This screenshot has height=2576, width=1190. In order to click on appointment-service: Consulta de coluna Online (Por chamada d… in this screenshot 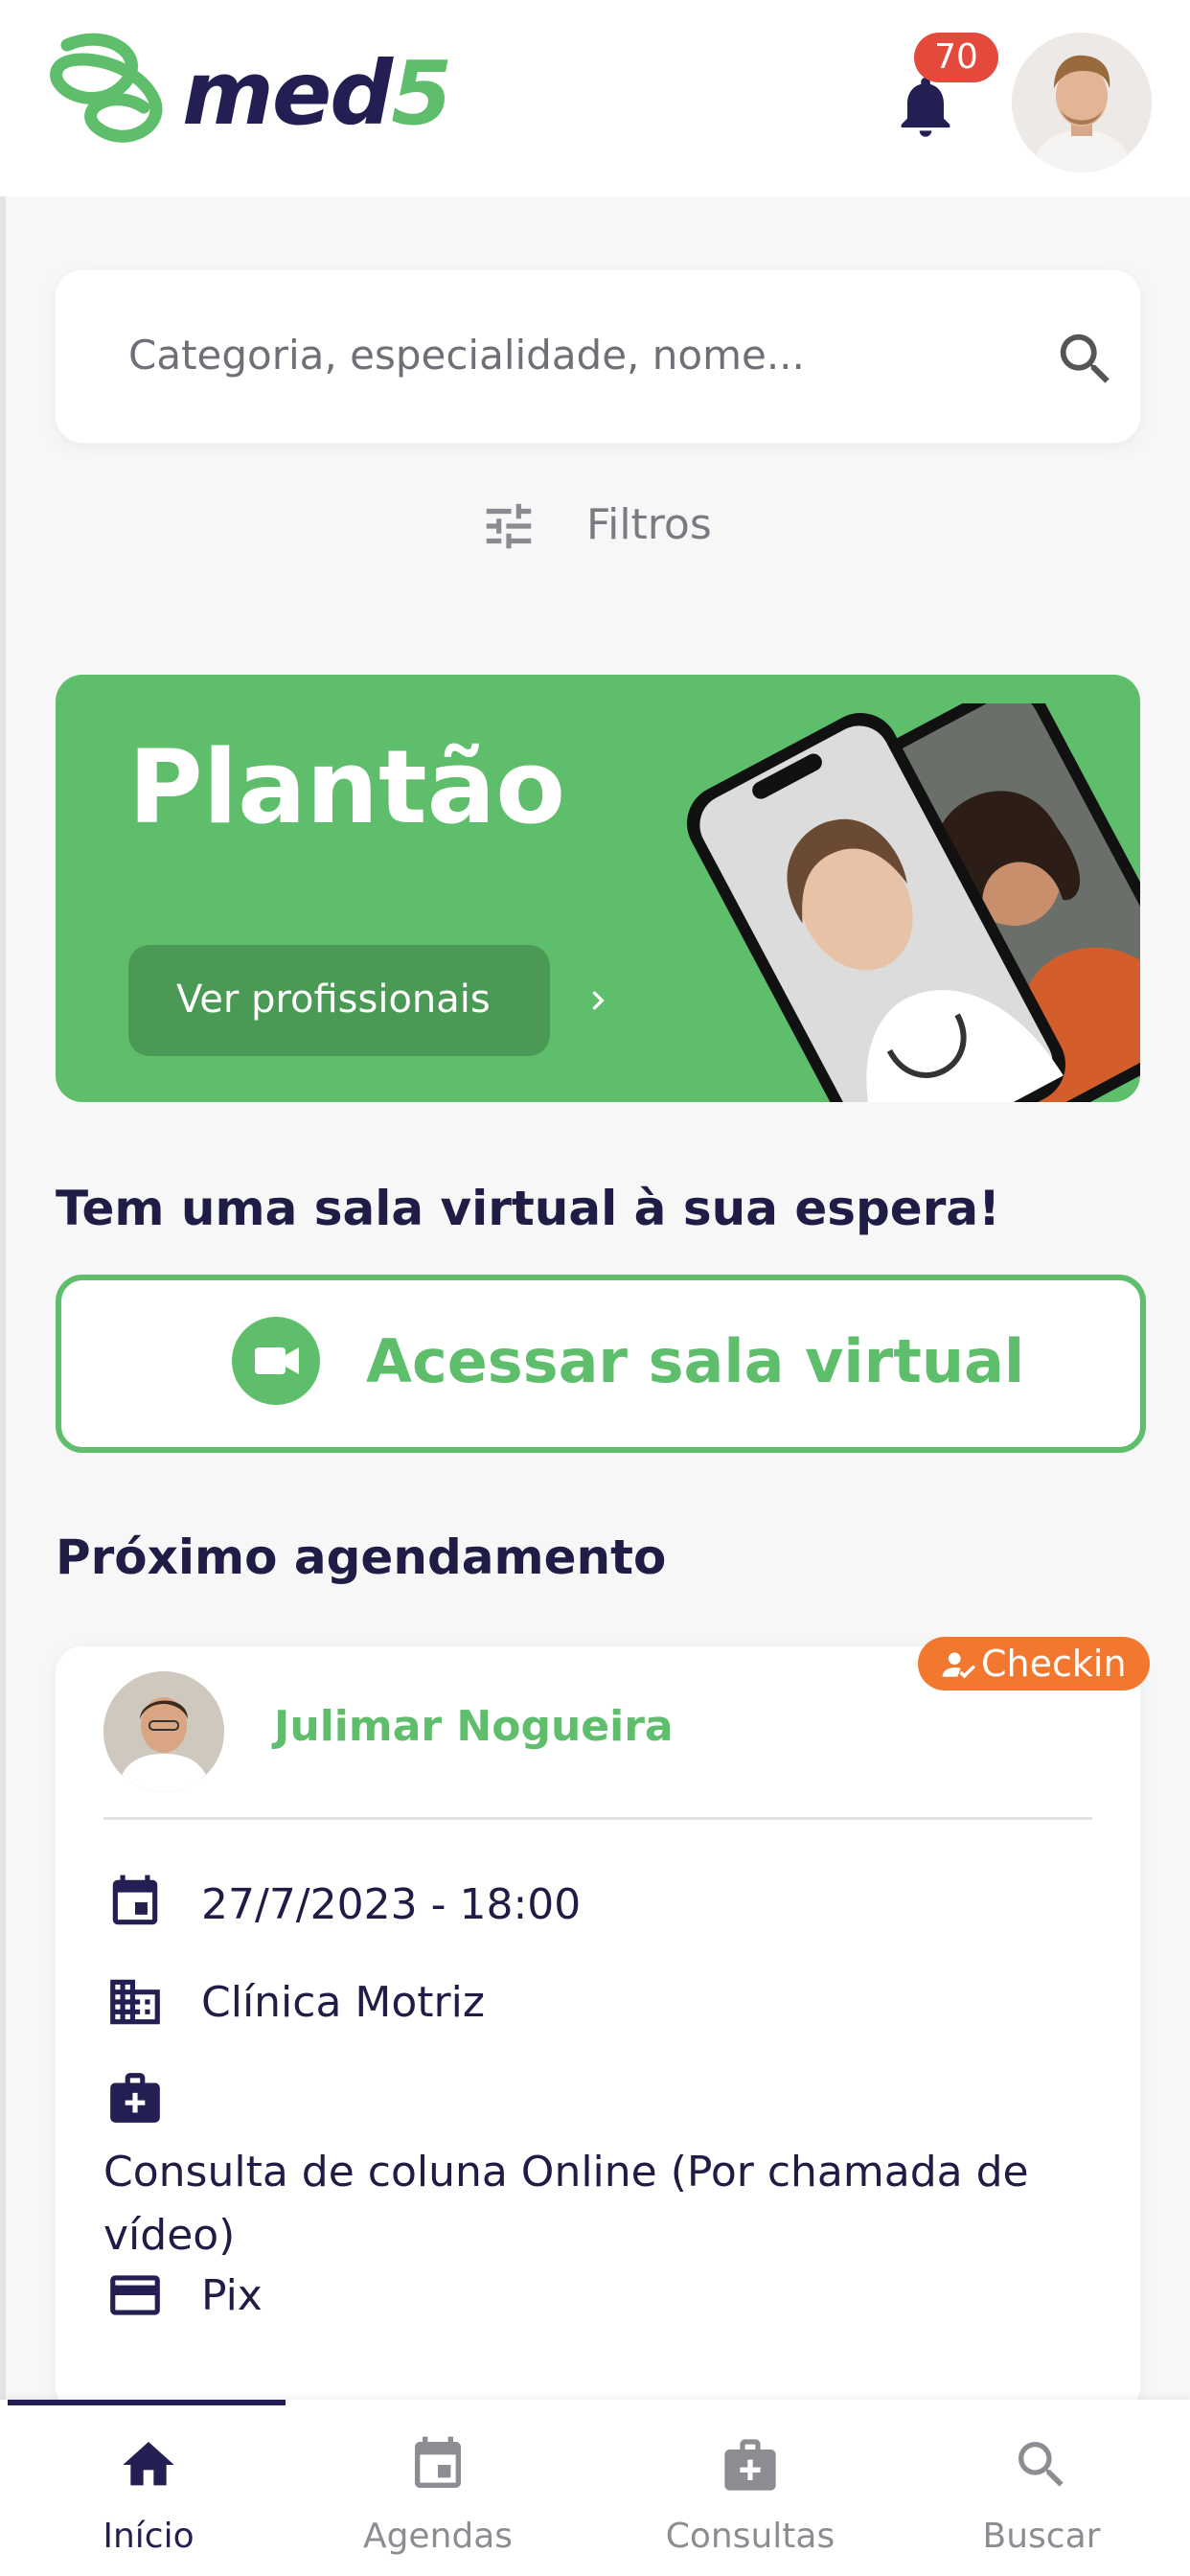, I will do `click(566, 2204)`.